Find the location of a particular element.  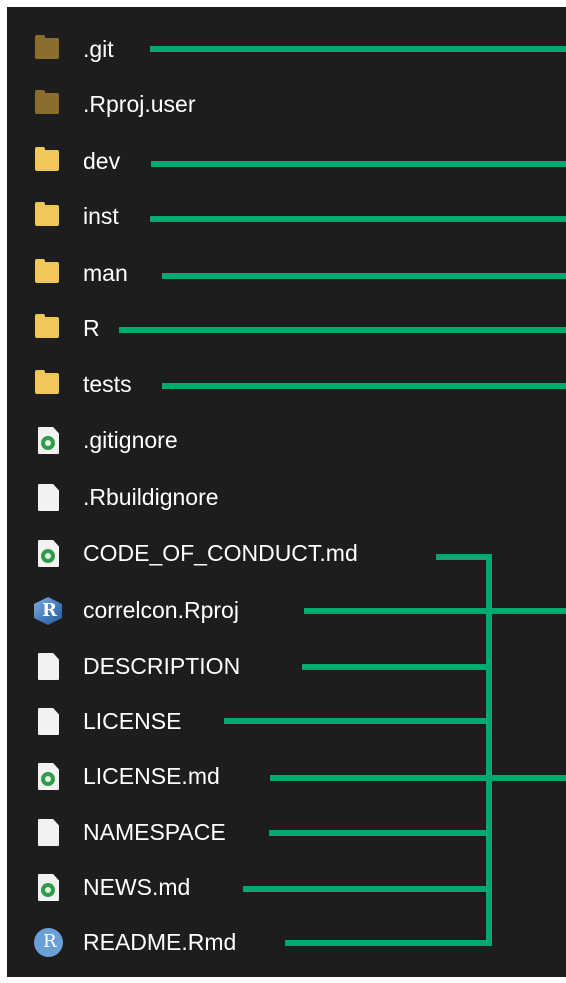

list-item: .gitignore is located at coordinates (104, 440).